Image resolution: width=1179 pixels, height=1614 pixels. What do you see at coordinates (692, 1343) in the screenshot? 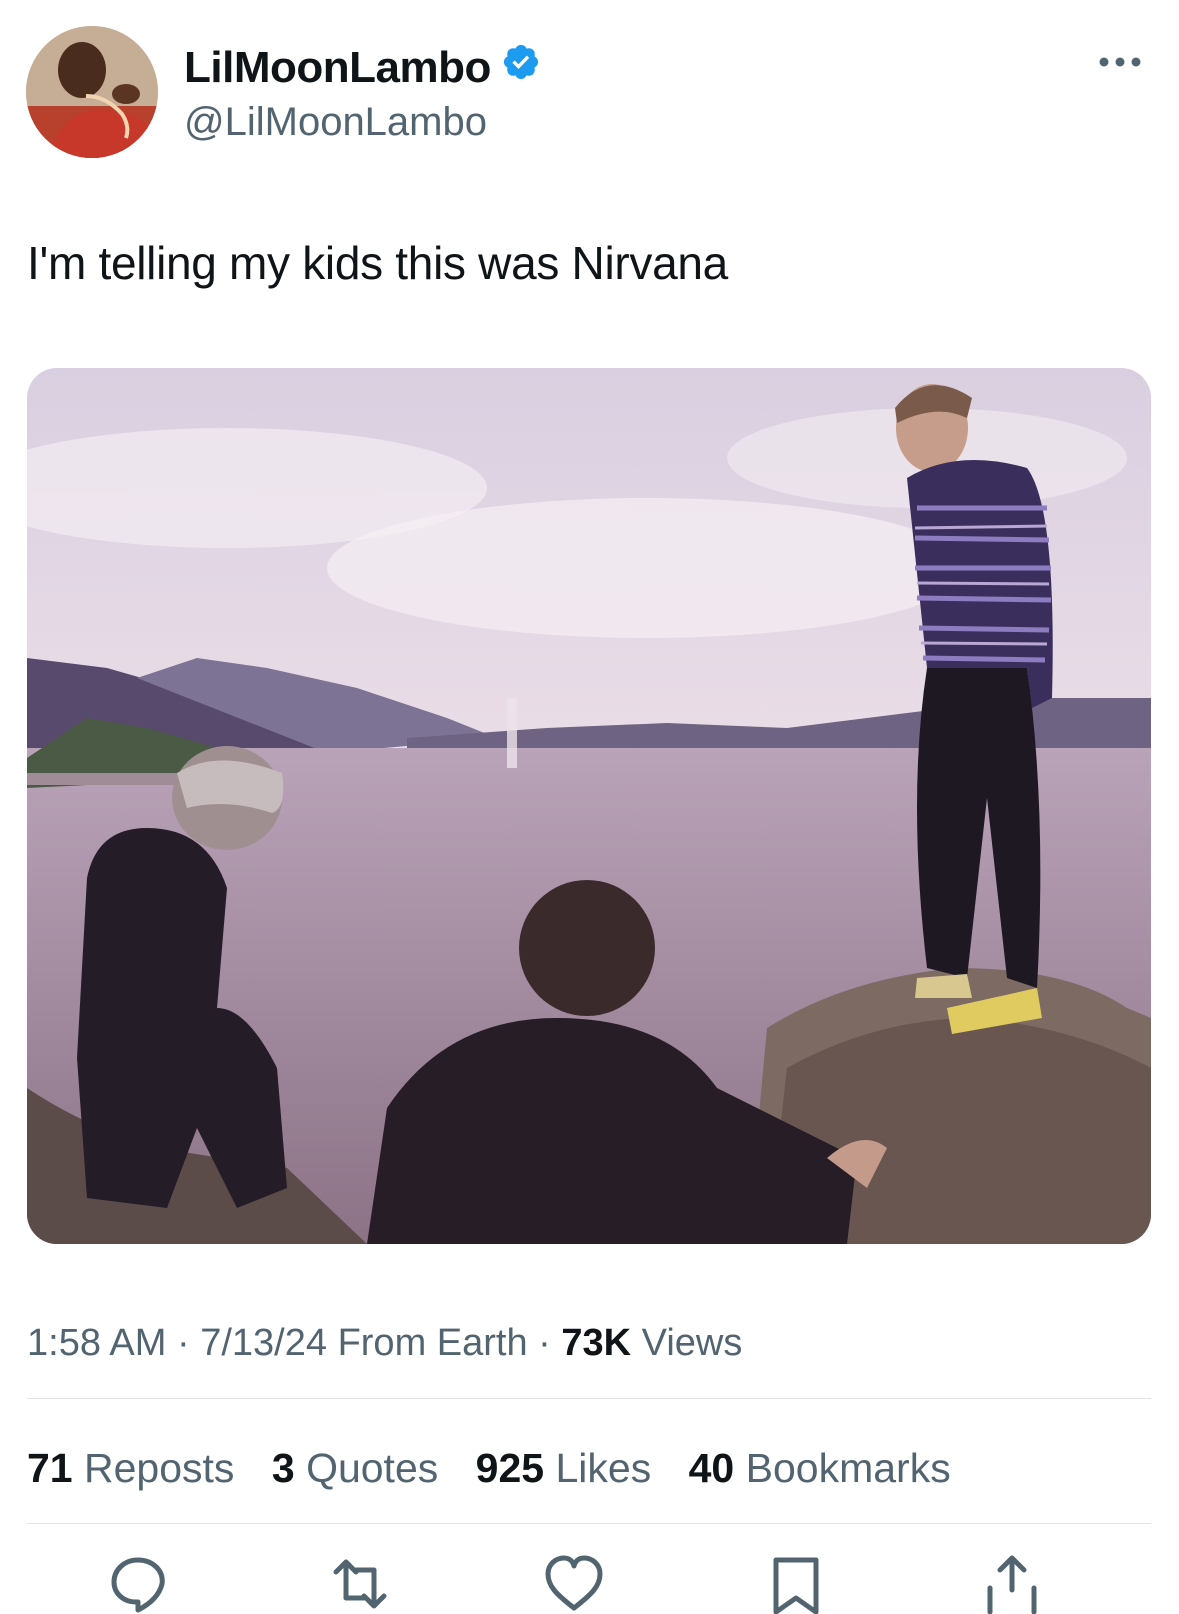
I see `views-label: Views` at bounding box center [692, 1343].